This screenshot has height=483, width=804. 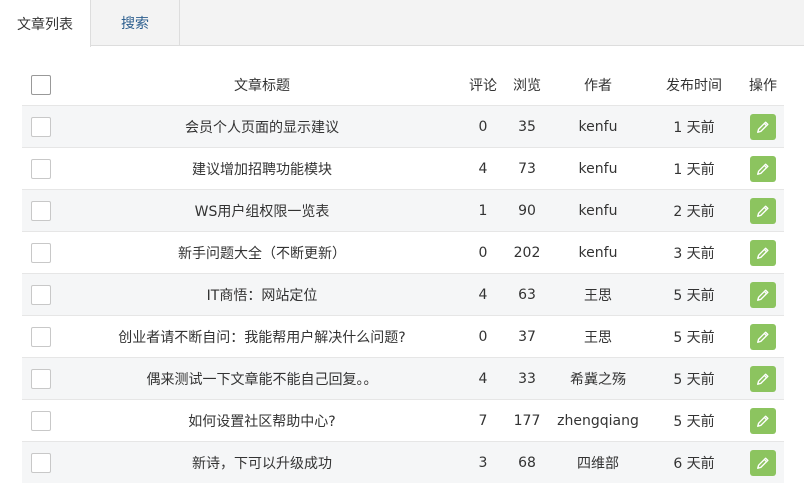 I want to click on header-check-cell, so click(x=41, y=84).